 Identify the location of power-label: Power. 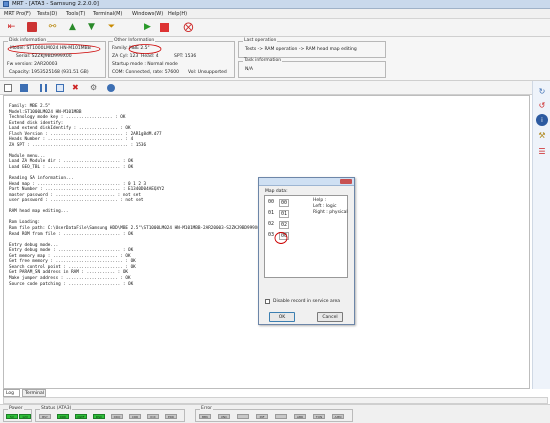
(16, 408).